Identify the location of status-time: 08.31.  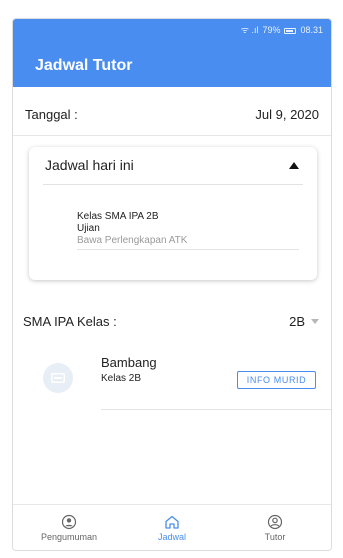
(311, 29).